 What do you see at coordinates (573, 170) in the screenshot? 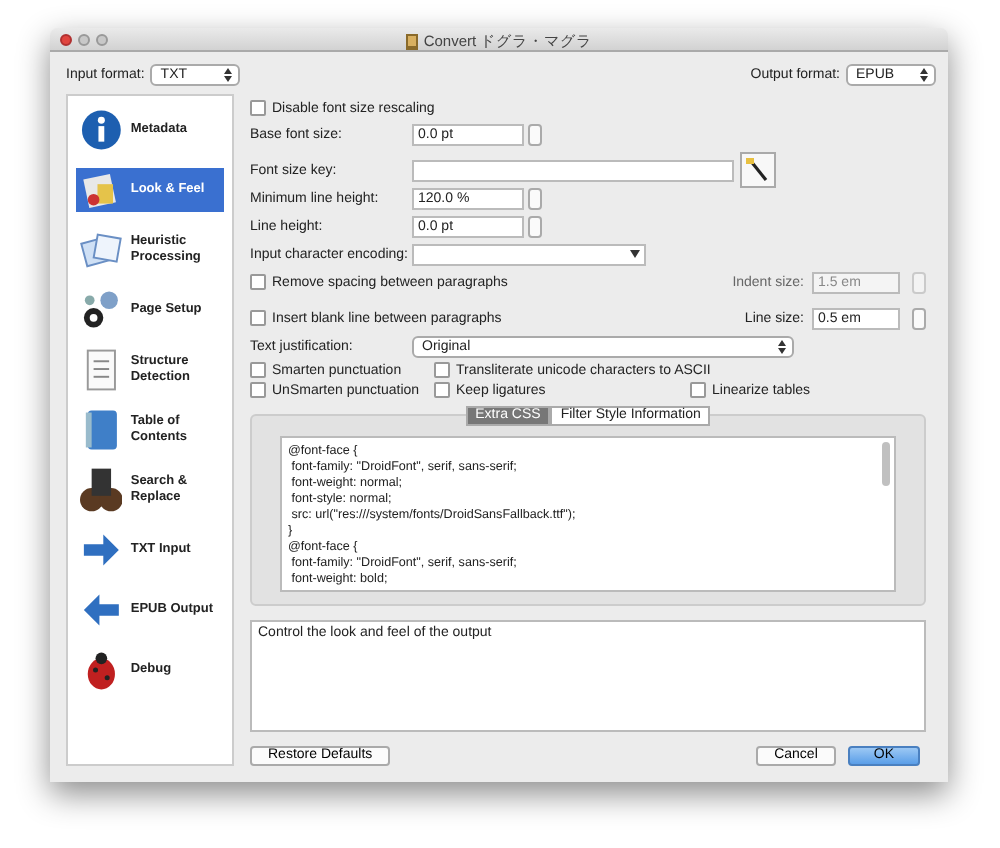
I see `font-size-key-field` at bounding box center [573, 170].